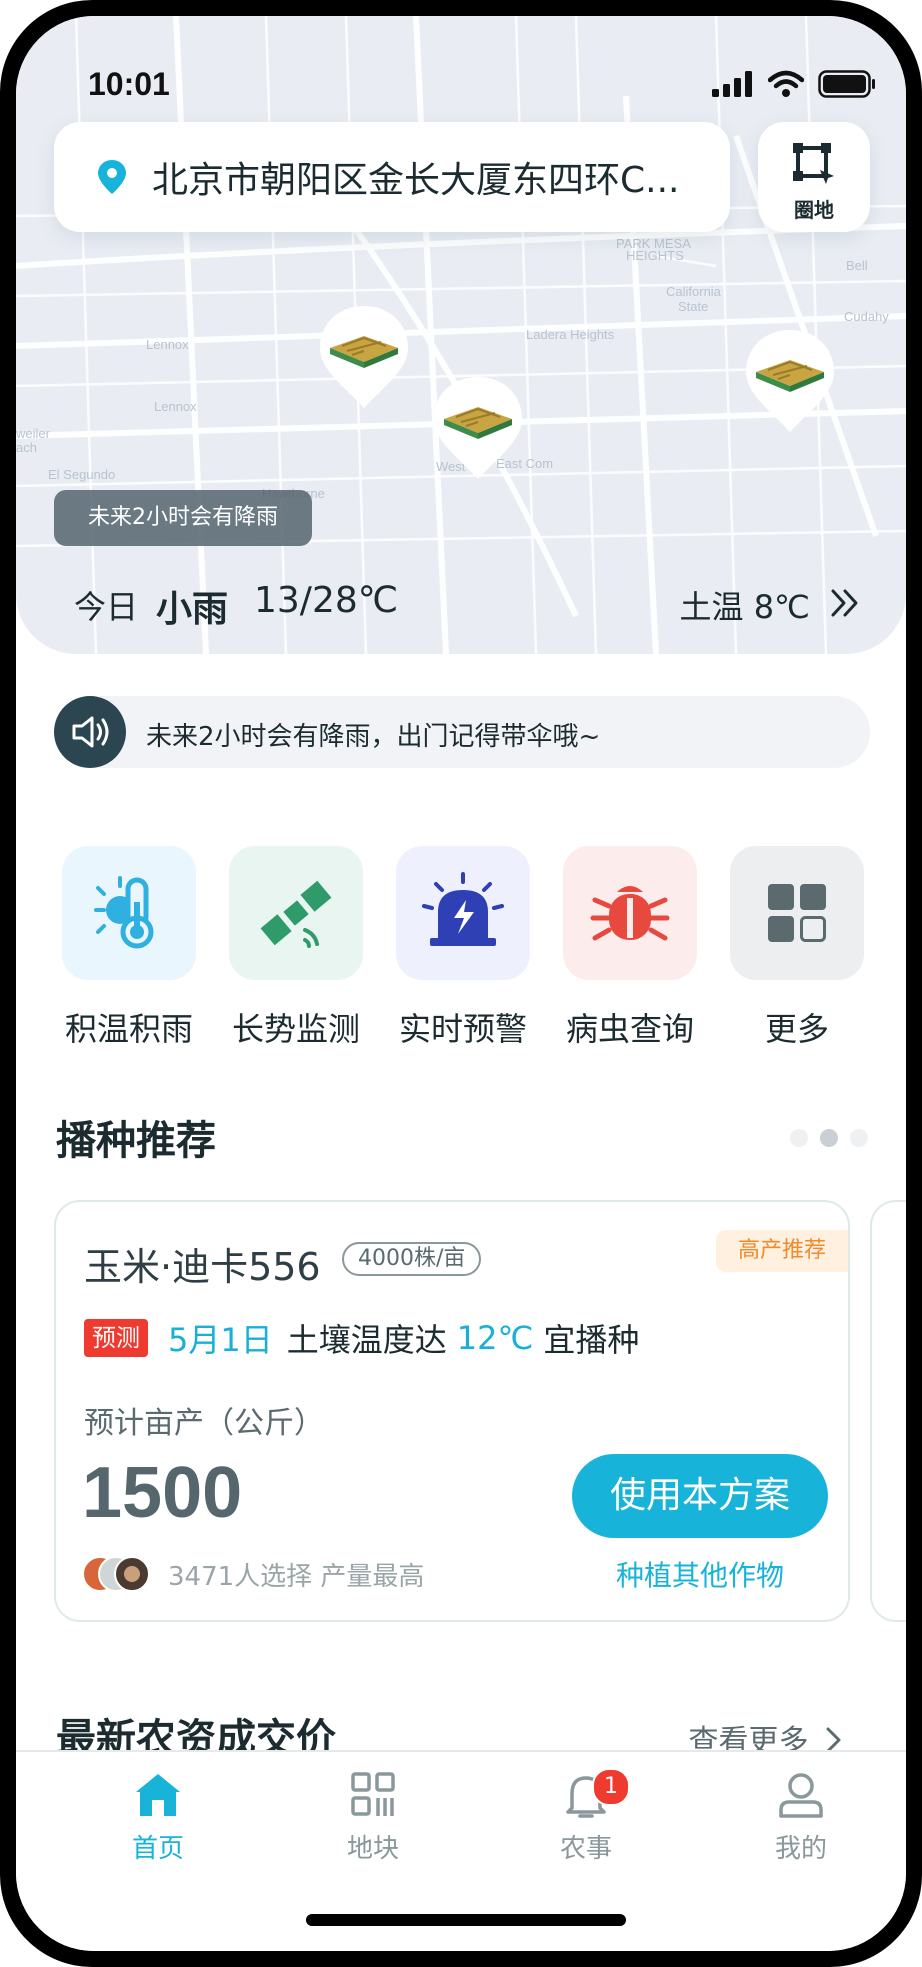 The width and height of the screenshot is (922, 1967). Describe the element at coordinates (814, 210) in the screenshot. I see `draw-field-label: 圈地` at that location.